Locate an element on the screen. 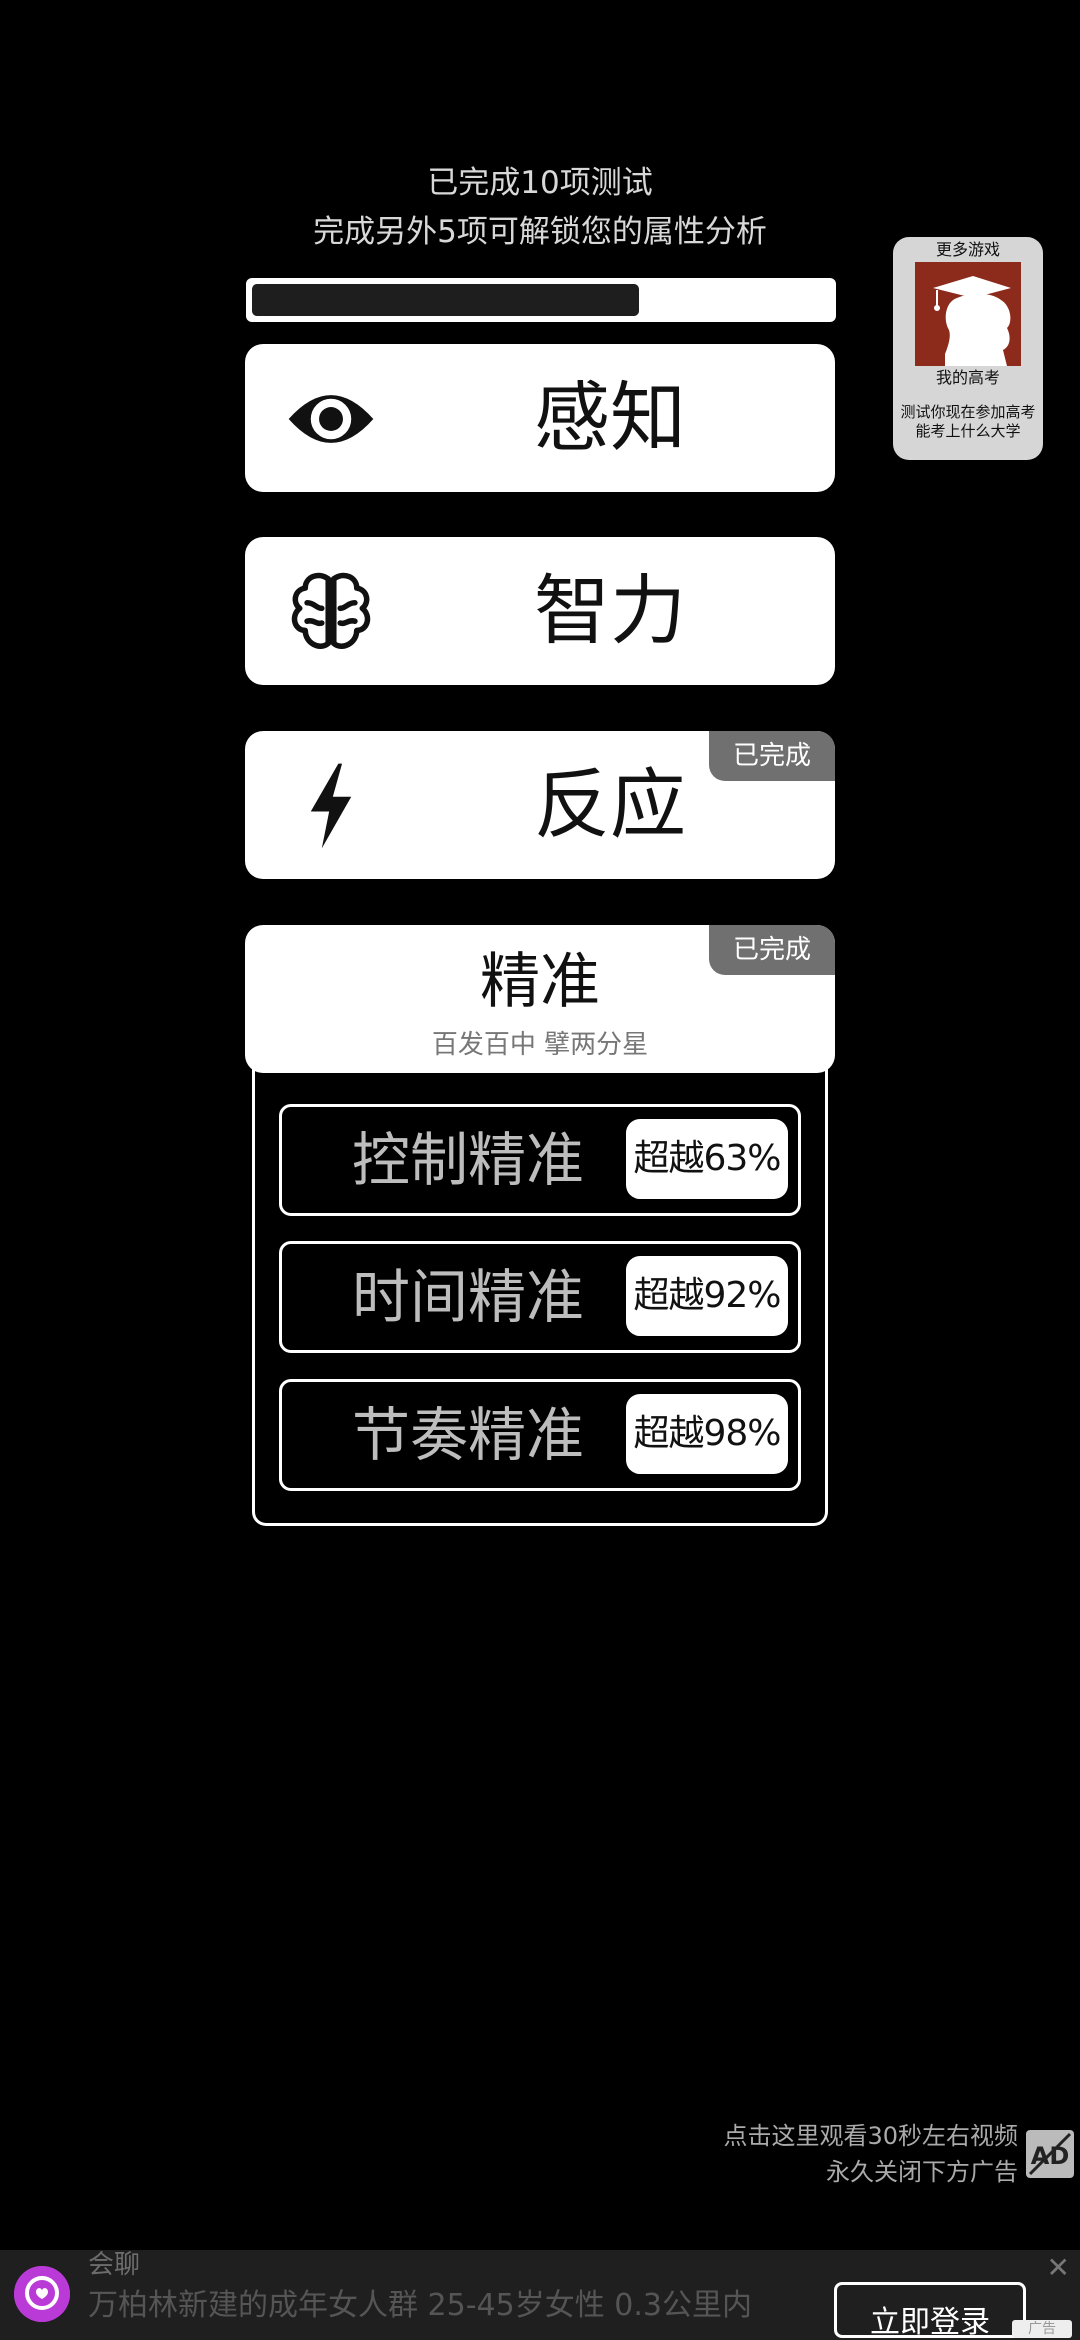 The width and height of the screenshot is (1080, 2340). result-percentile-badge: 超越98% is located at coordinates (707, 1434).